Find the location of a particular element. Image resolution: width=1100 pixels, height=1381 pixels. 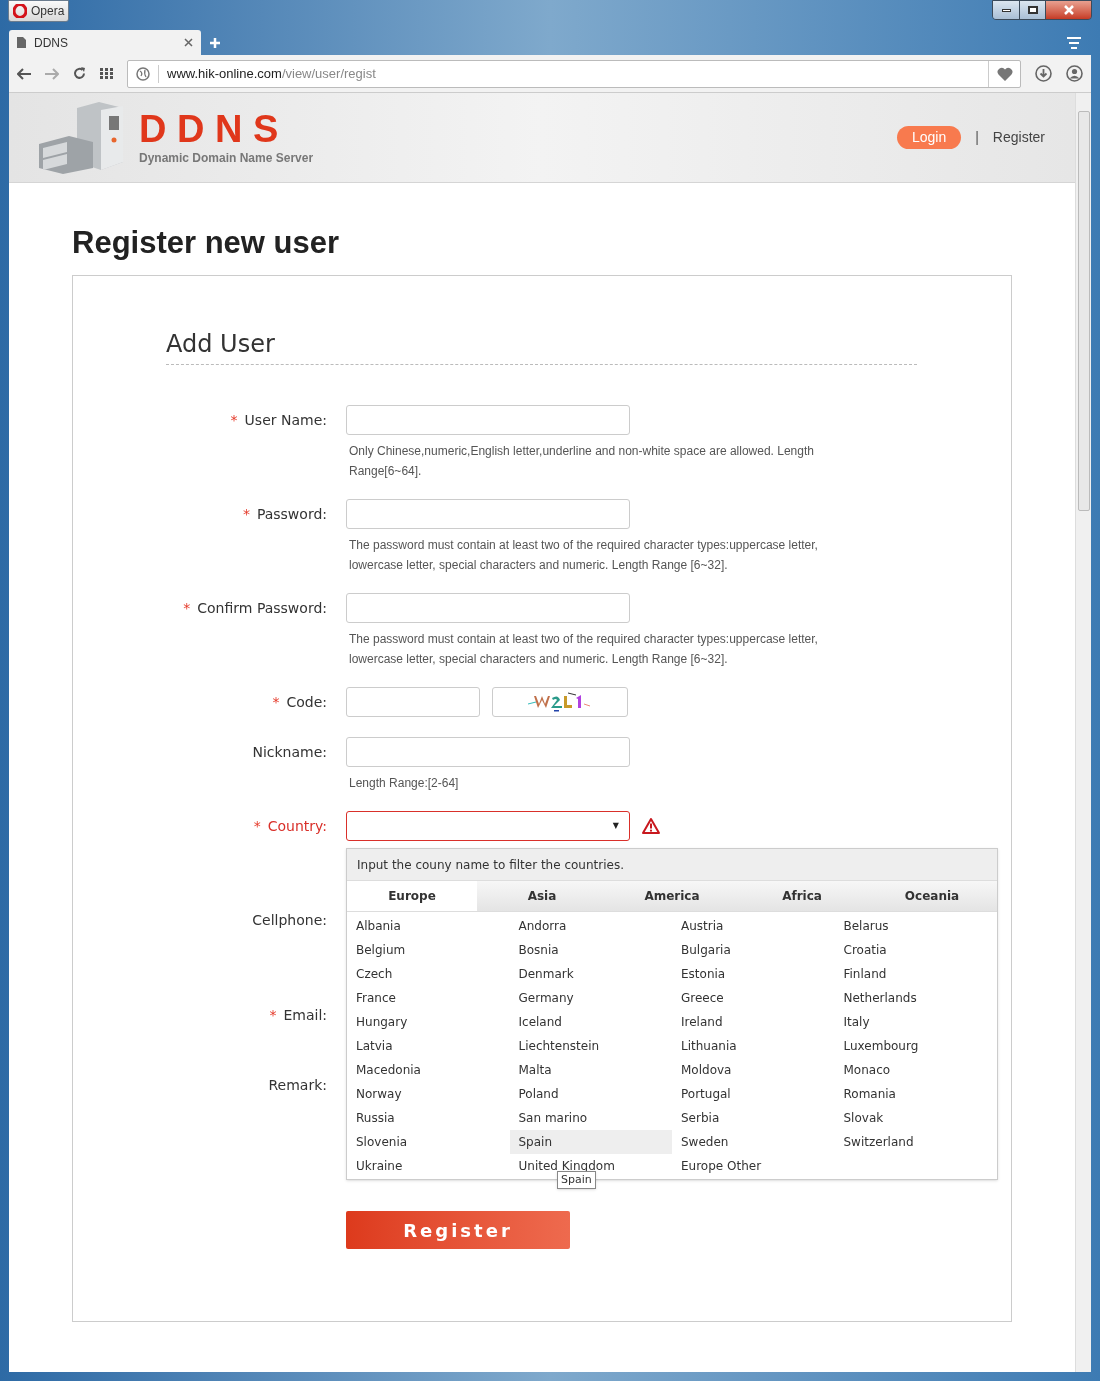

country-item: Spain is located at coordinates (590, 1142).